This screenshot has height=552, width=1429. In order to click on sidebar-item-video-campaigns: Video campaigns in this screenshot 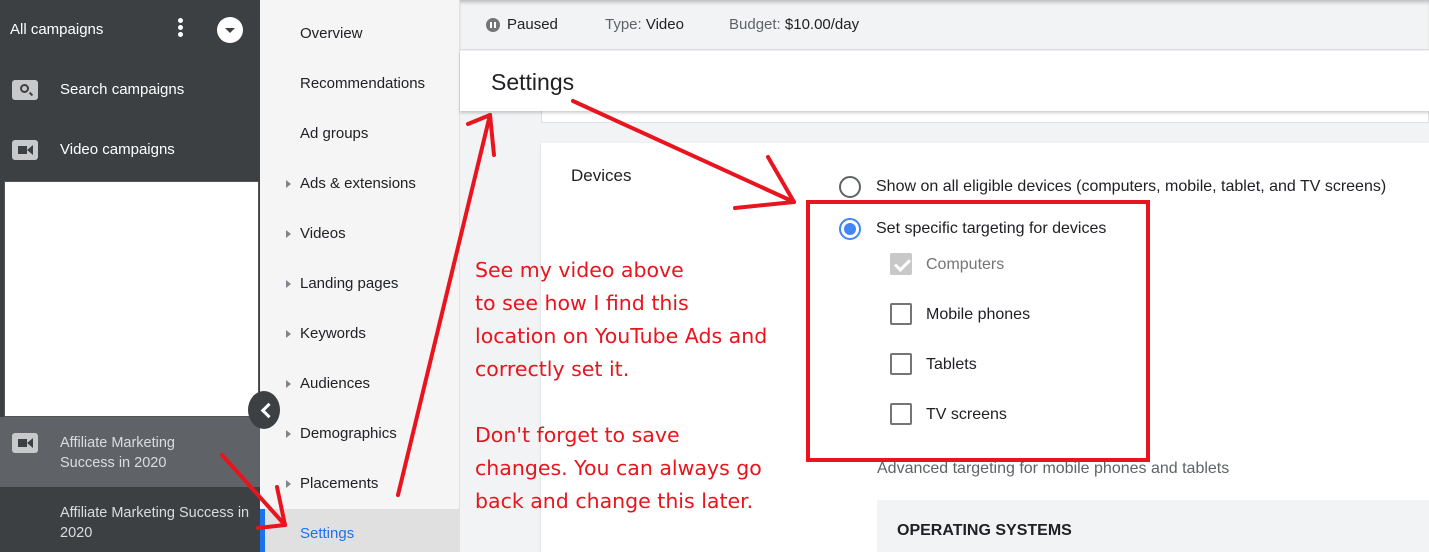, I will do `click(130, 150)`.